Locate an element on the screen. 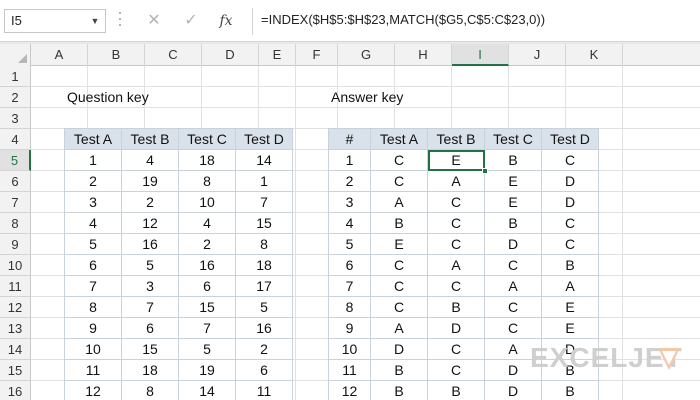 Image resolution: width=700 pixels, height=400 pixels. row-header-9: 9 is located at coordinates (15, 244).